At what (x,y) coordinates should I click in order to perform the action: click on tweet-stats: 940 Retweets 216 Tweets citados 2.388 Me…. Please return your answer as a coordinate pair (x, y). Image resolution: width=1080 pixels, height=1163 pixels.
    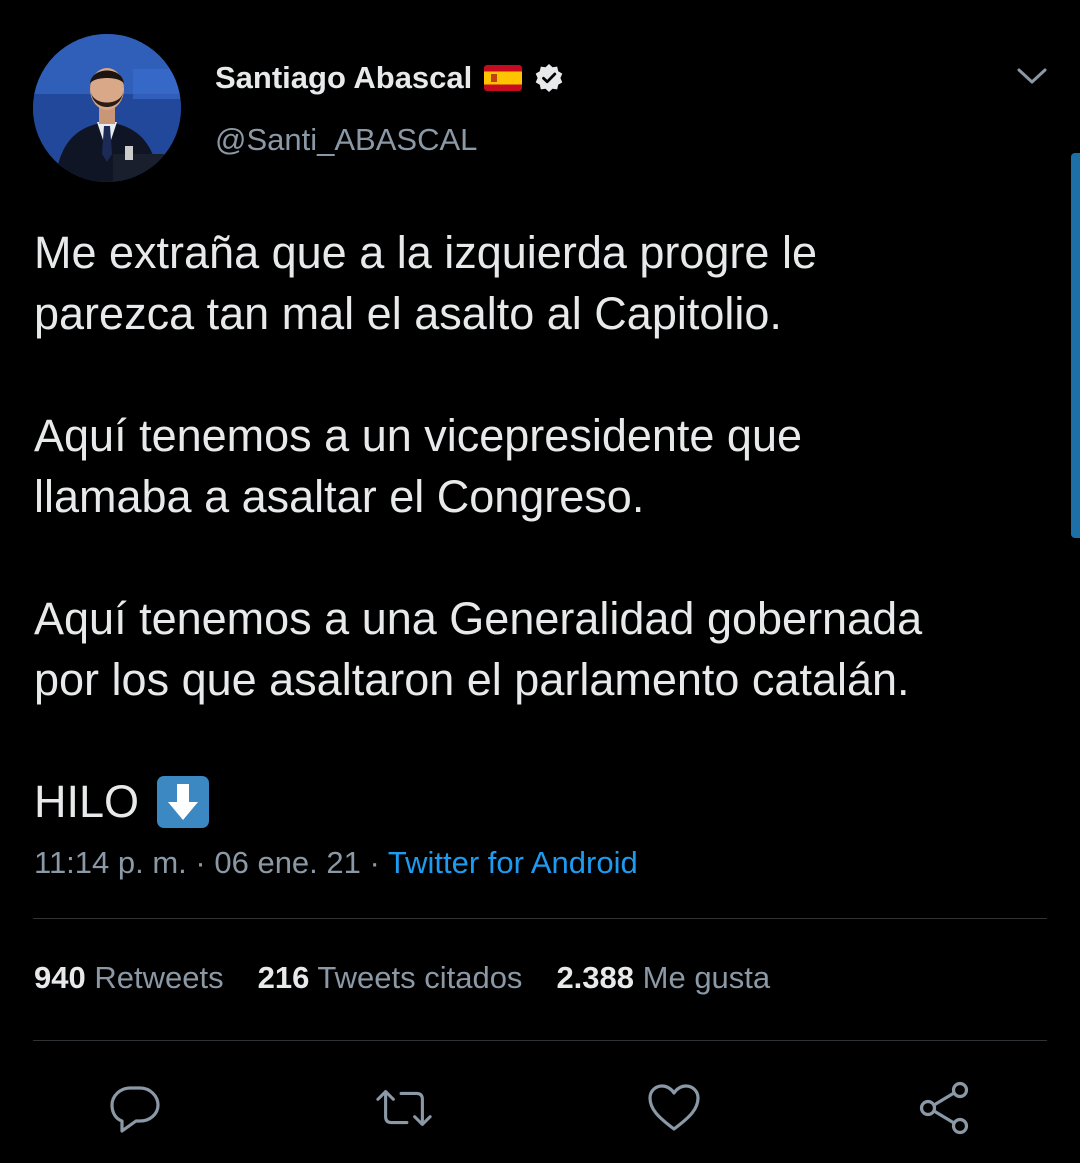
    Looking at the image, I should click on (402, 978).